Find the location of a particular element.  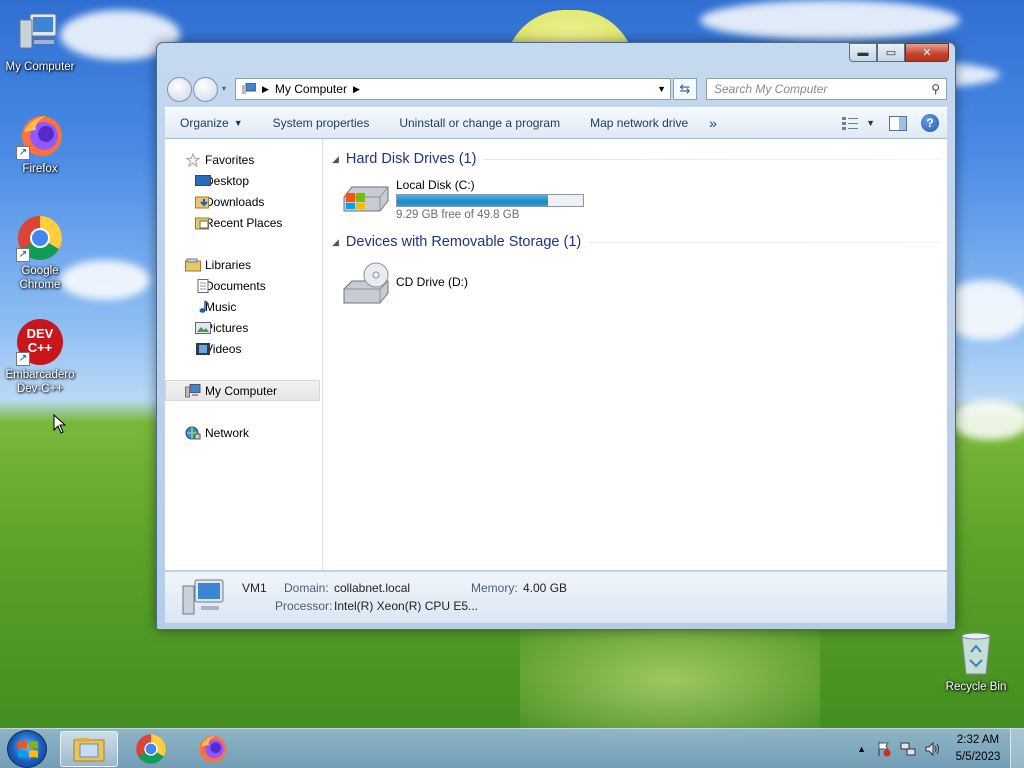

domain-label: Domain: is located at coordinates (306, 588).